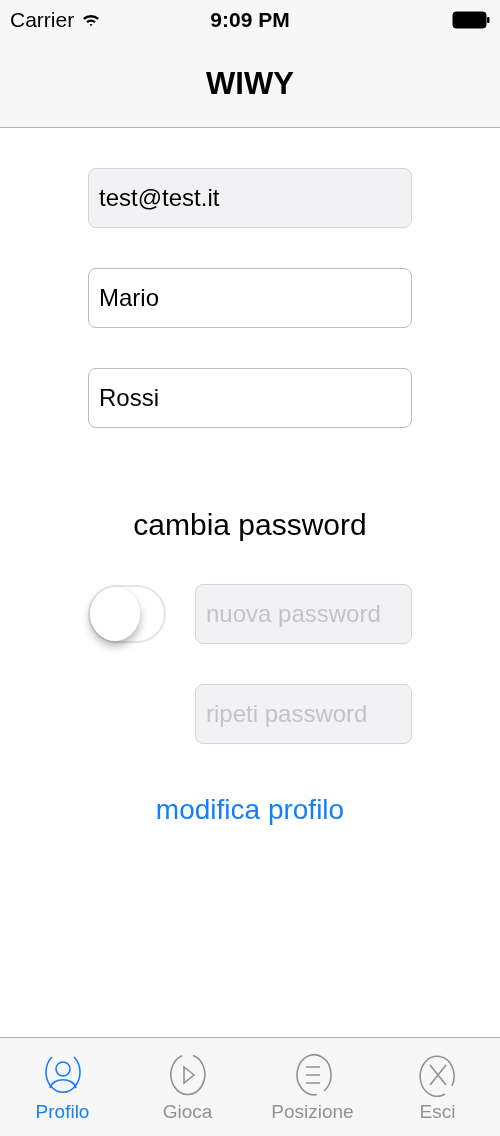 Image resolution: width=500 pixels, height=1136 pixels. What do you see at coordinates (250, 20) in the screenshot?
I see `status-time: 9:09 PM` at bounding box center [250, 20].